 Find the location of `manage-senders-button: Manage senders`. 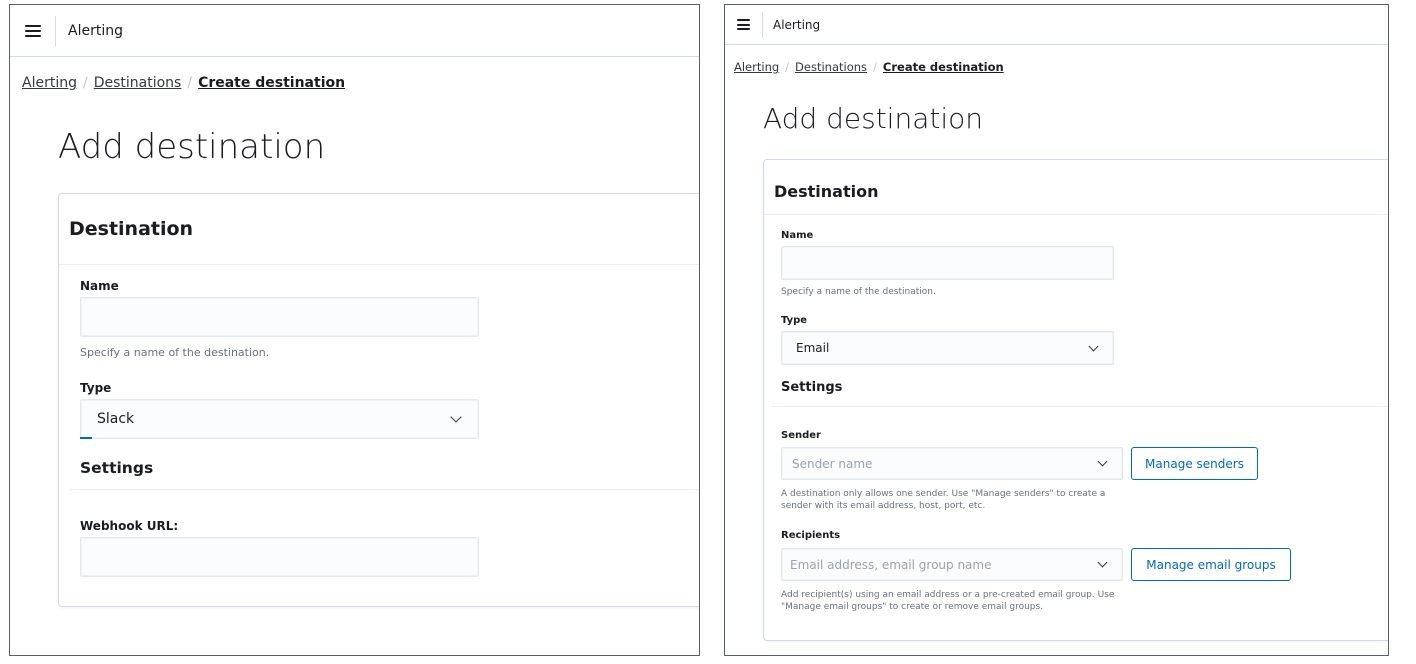

manage-senders-button: Manage senders is located at coordinates (1194, 463).